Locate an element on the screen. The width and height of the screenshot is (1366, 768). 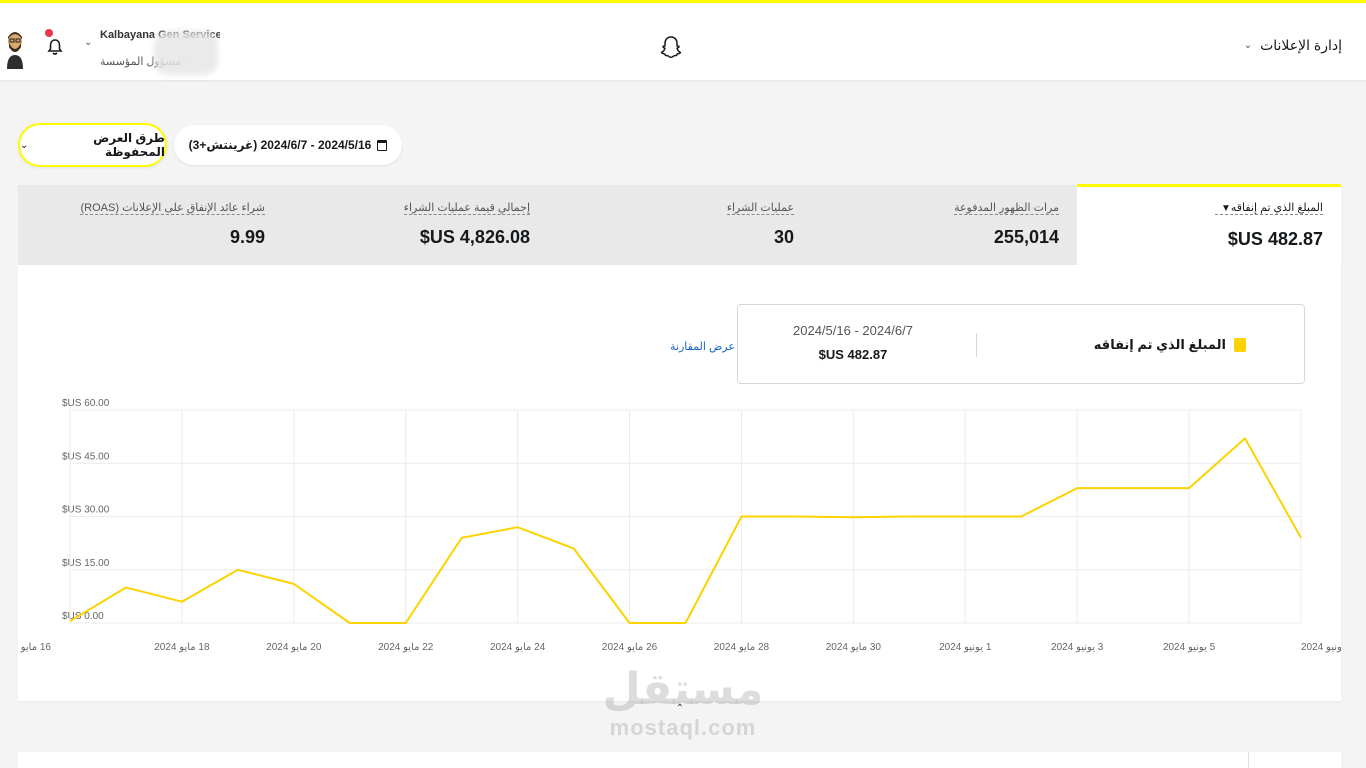
saved-views-label: طرق العرض المحفوظة is located at coordinates (129, 145).